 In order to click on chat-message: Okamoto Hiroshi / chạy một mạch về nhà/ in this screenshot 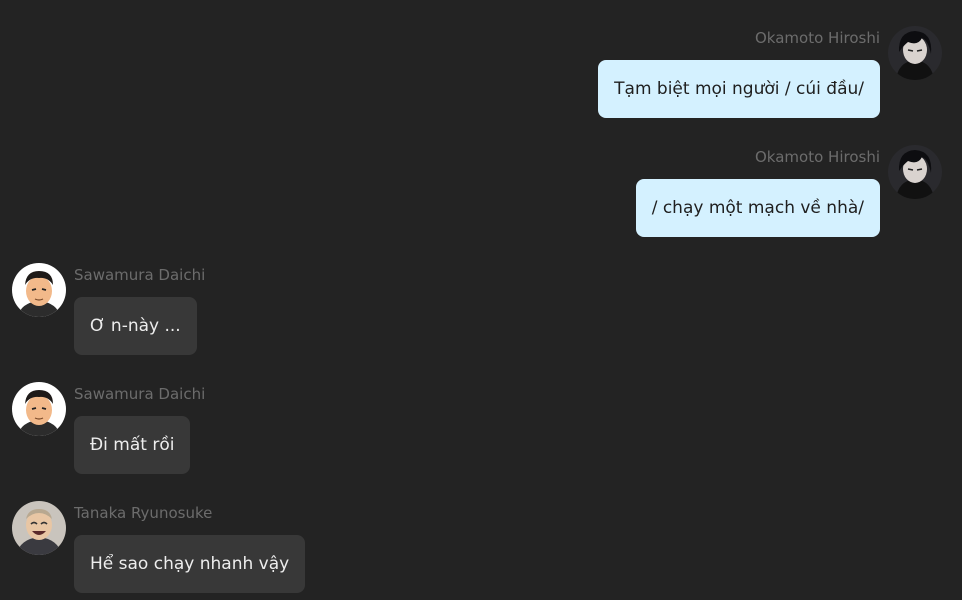, I will do `click(482, 192)`.